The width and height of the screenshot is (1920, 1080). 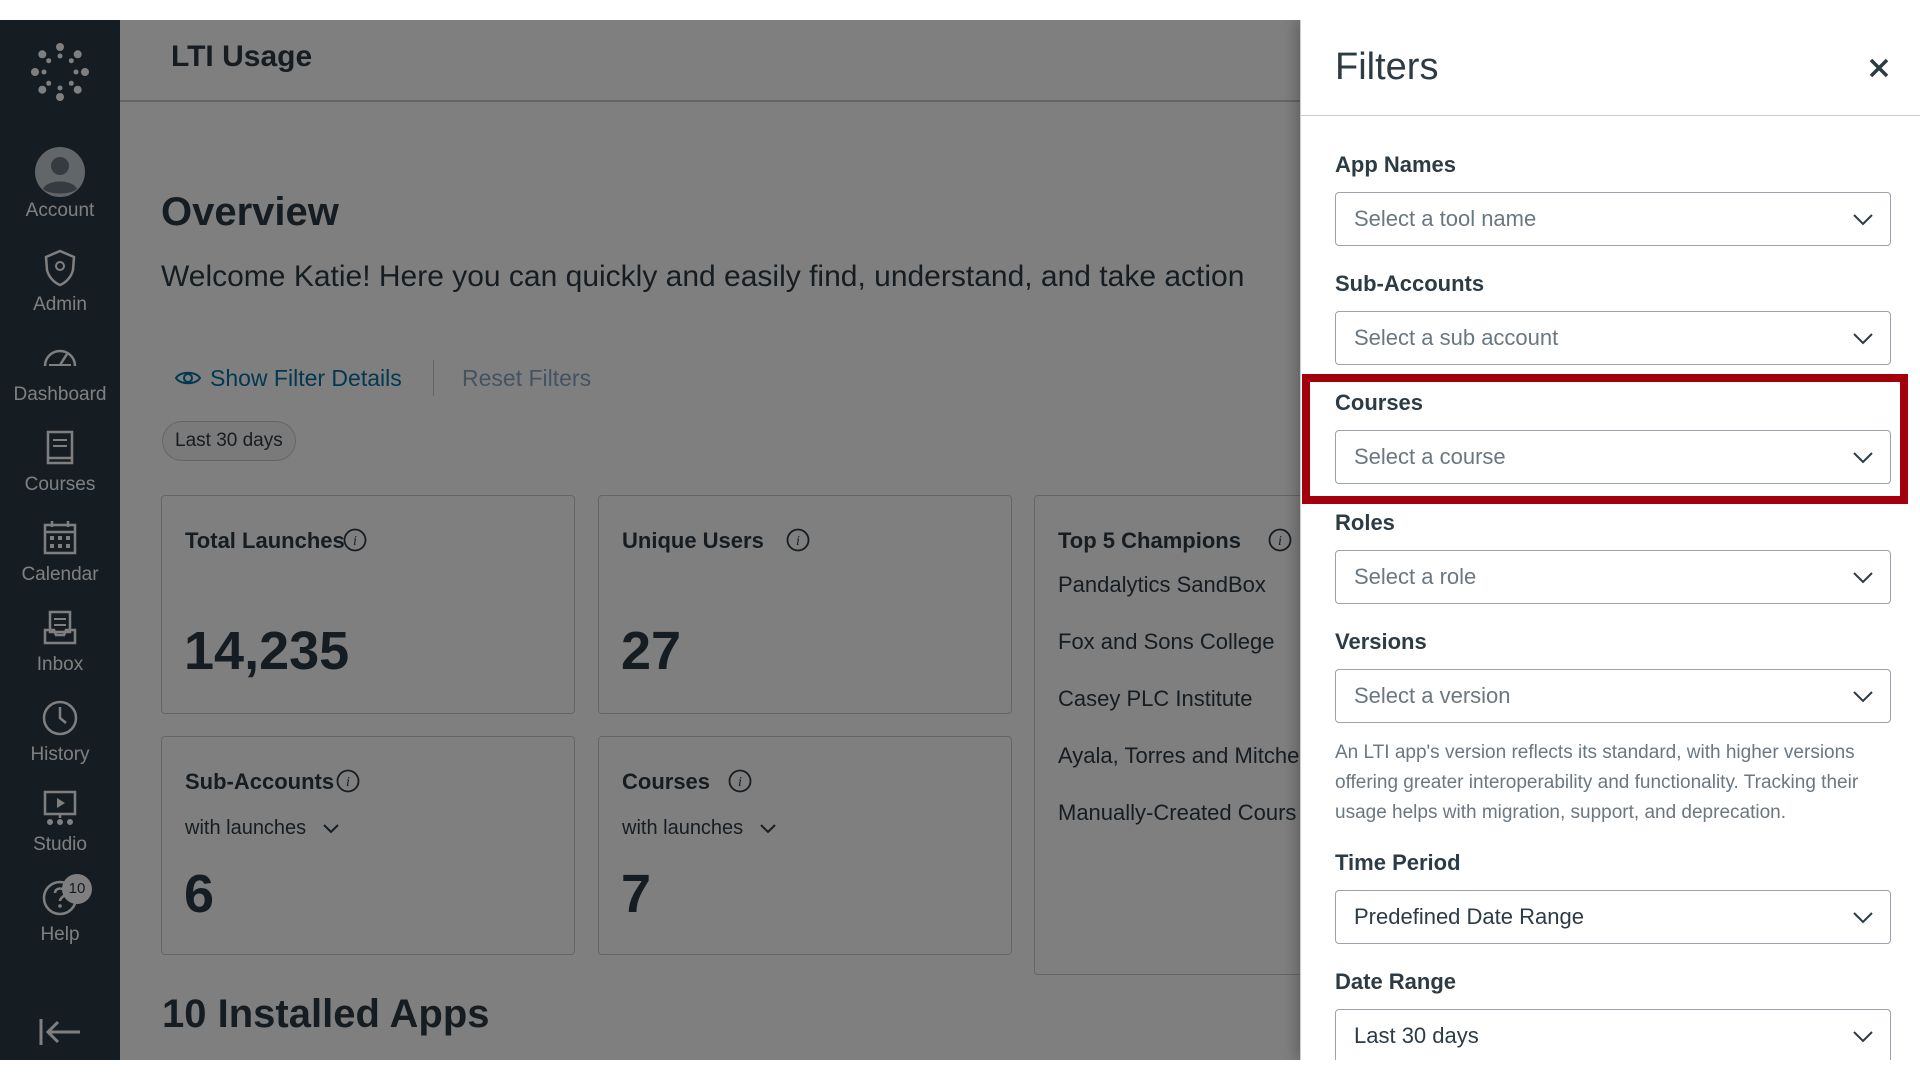 I want to click on date-range-label: Date Range, so click(x=1396, y=981).